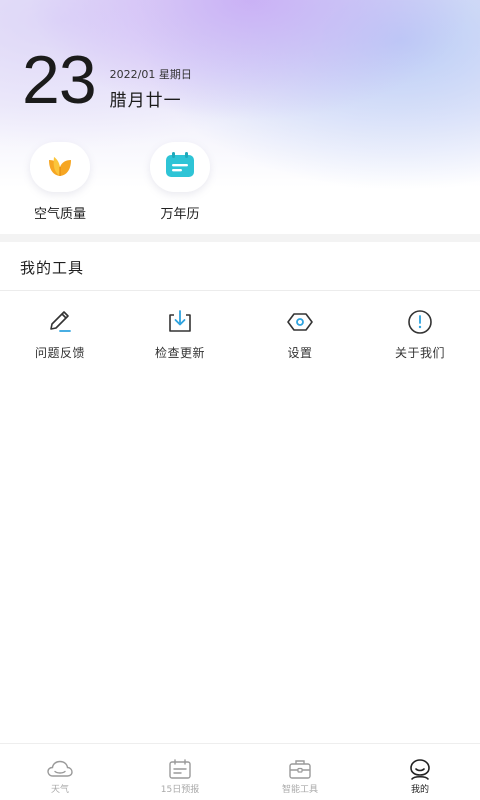  Describe the element at coordinates (59, 353) in the screenshot. I see `feedback-label: 问题反馈` at that location.